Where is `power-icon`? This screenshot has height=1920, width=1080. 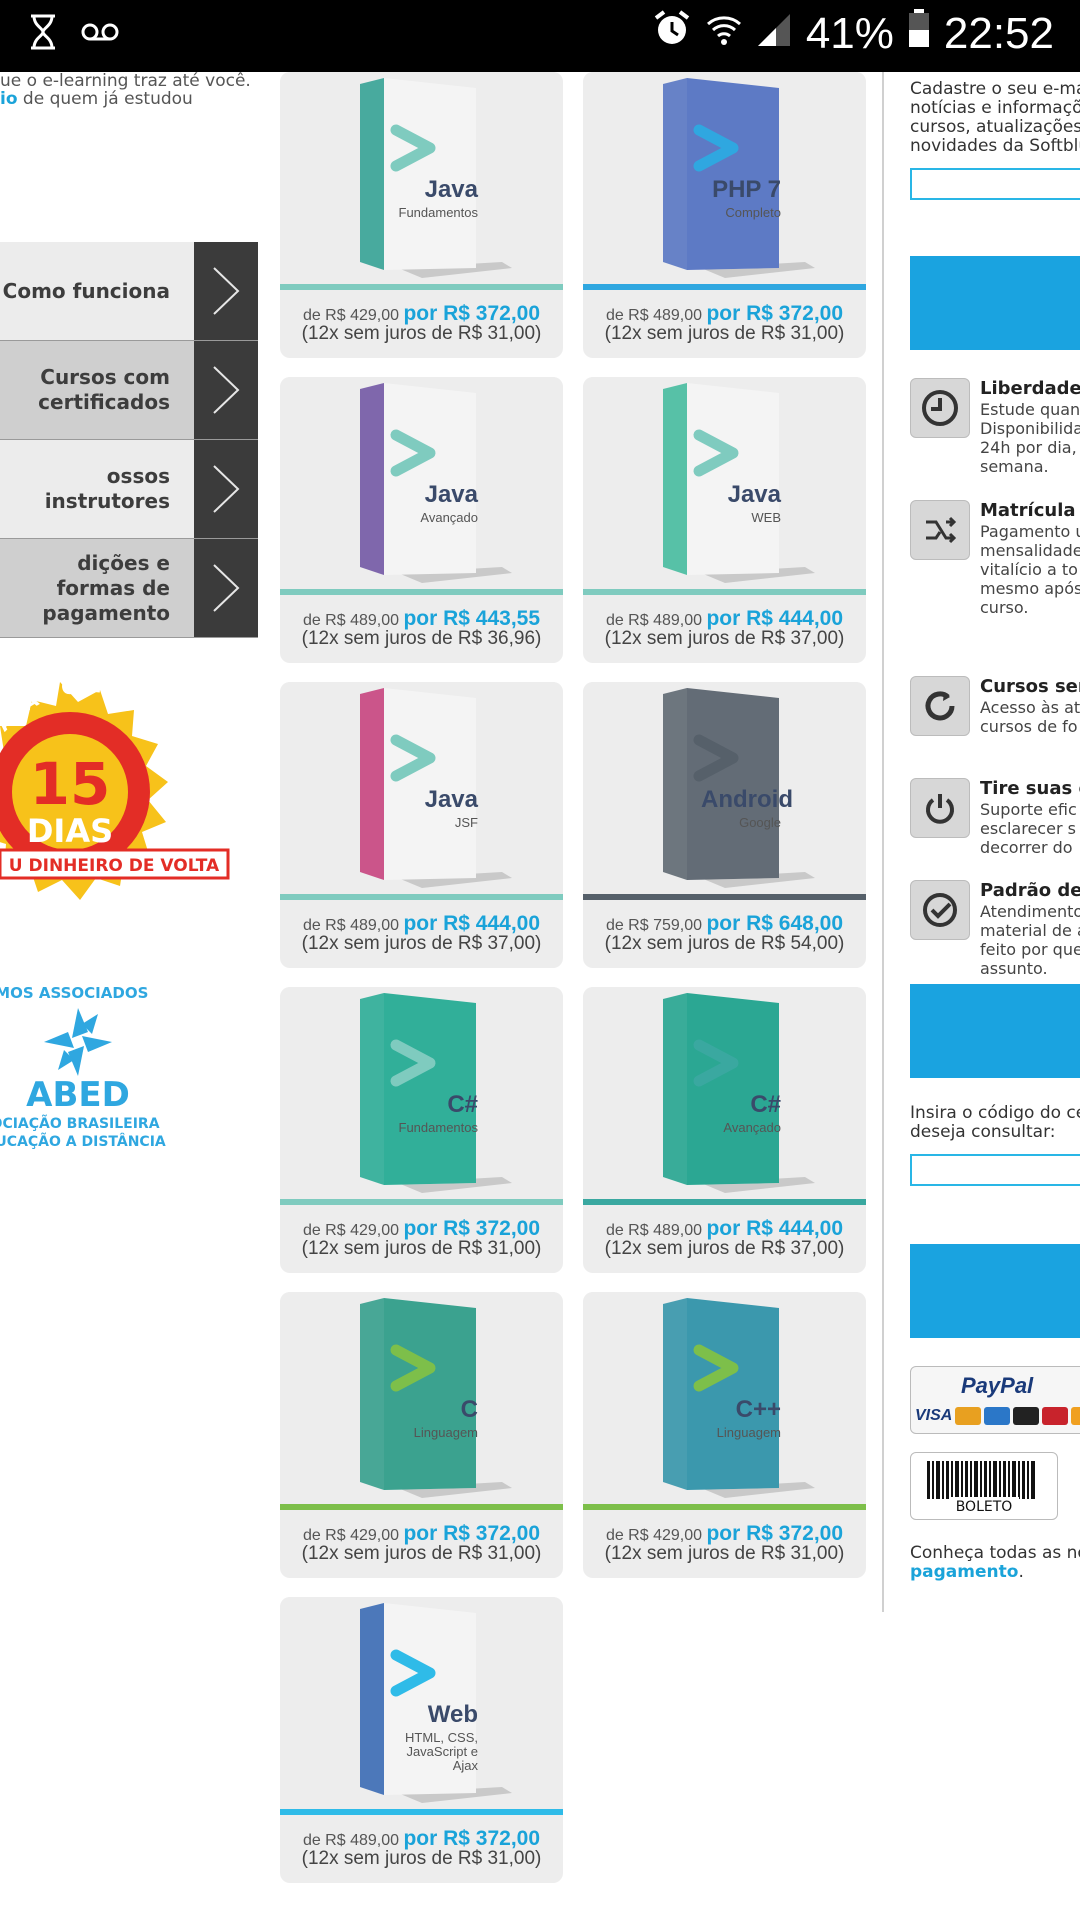 power-icon is located at coordinates (940, 808).